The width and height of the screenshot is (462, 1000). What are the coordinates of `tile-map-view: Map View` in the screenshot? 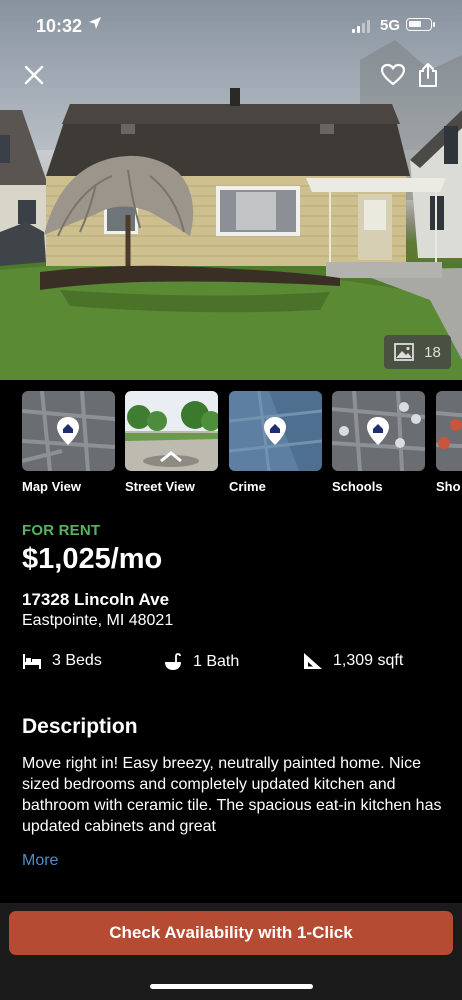 It's located at (68, 442).